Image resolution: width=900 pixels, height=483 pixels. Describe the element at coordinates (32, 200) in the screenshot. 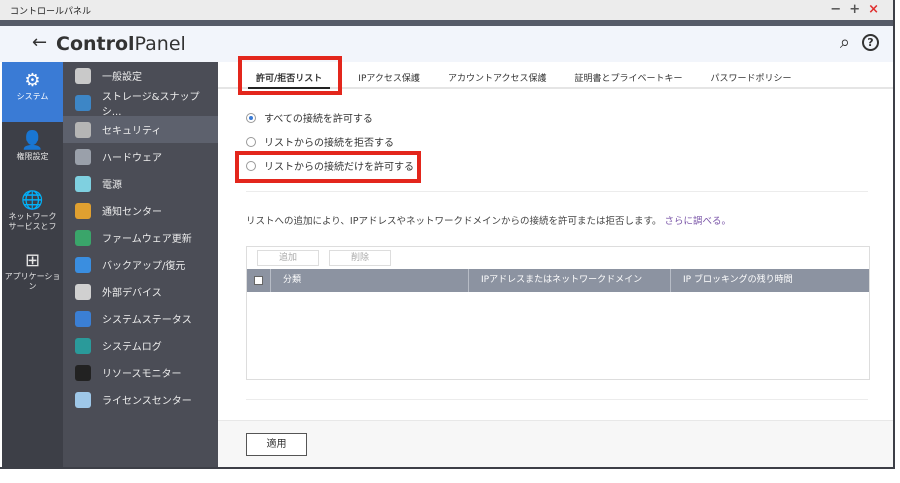

I see `globe-icon: 🌐` at that location.